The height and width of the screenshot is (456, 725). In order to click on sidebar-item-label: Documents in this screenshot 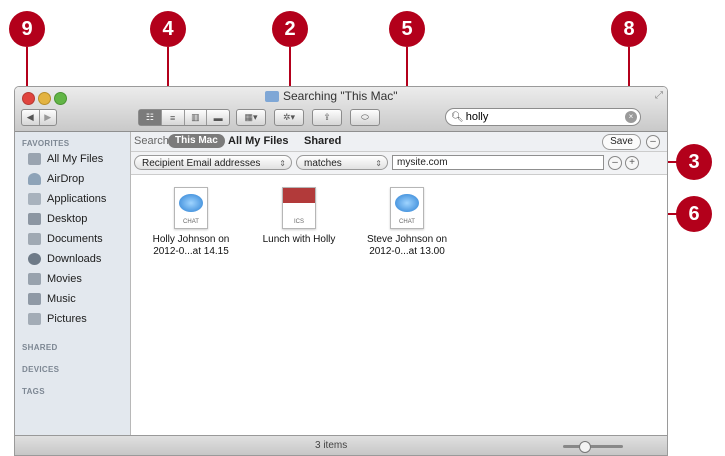, I will do `click(75, 239)`.